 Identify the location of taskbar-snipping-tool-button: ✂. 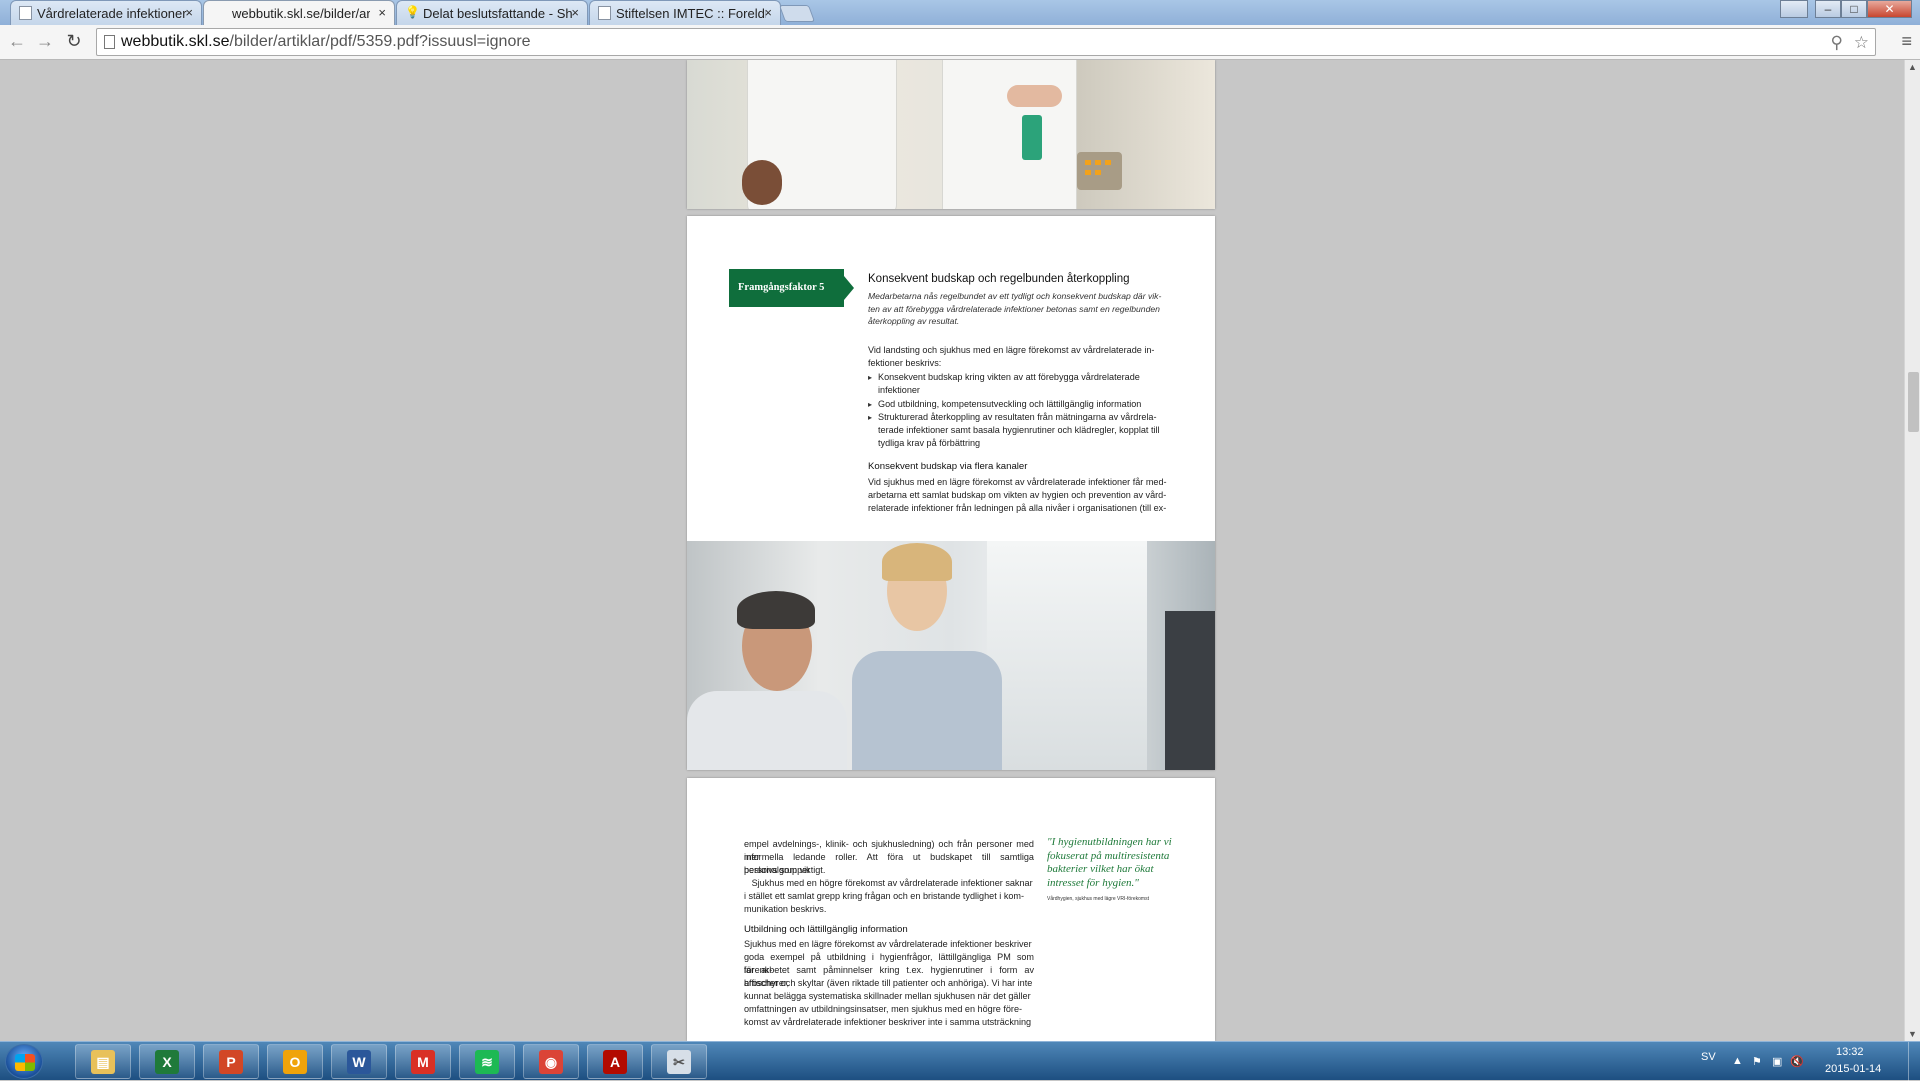
(679, 1061).